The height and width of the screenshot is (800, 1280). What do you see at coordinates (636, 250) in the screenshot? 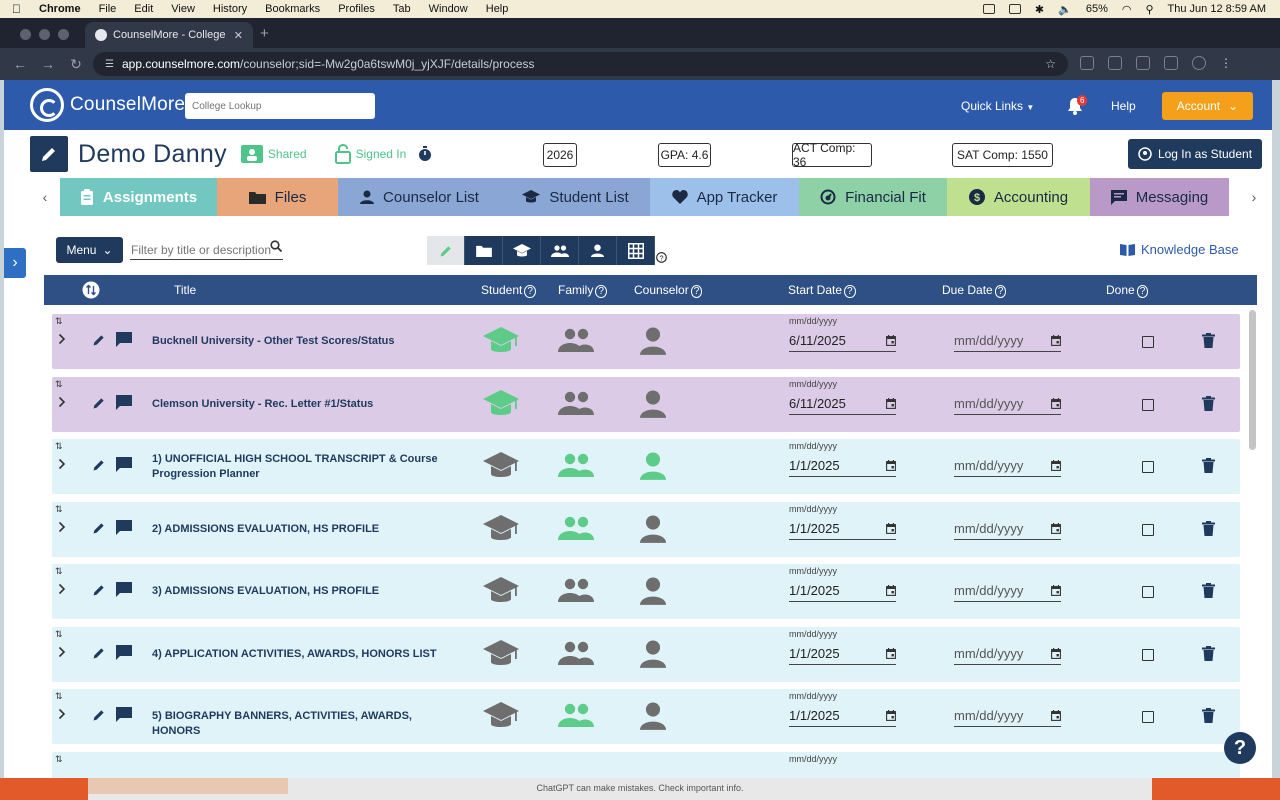
I see `view-grid-button` at bounding box center [636, 250].